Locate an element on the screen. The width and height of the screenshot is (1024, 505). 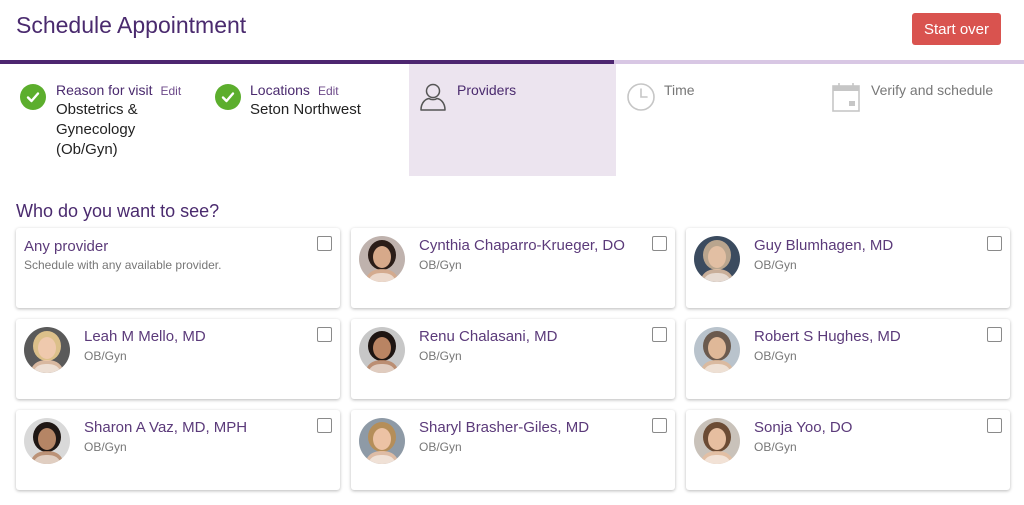
person-icon is located at coordinates (433, 97).